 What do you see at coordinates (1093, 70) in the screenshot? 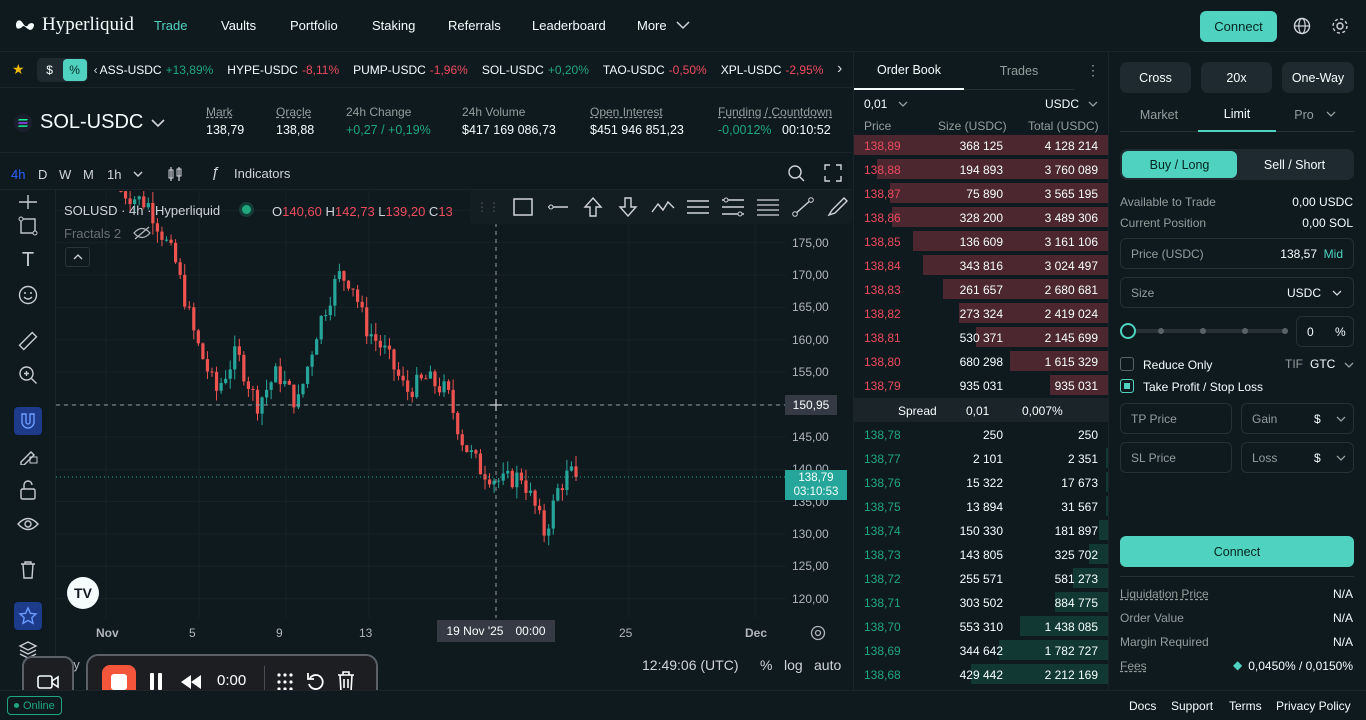
I see `more-options-icon: ⋮` at bounding box center [1093, 70].